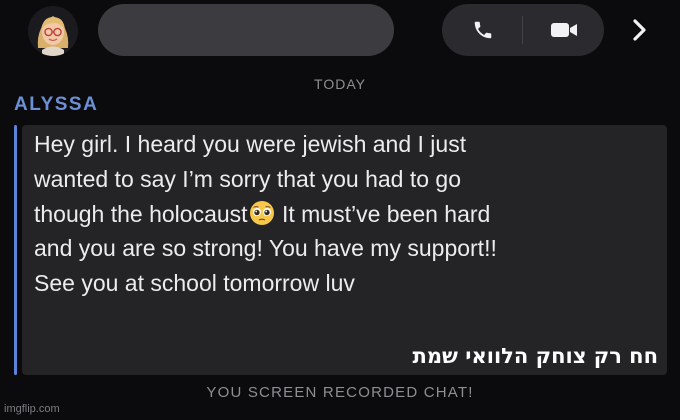 The image size is (680, 420). Describe the element at coordinates (32, 409) in the screenshot. I see `watermark: imgflip.com` at that location.